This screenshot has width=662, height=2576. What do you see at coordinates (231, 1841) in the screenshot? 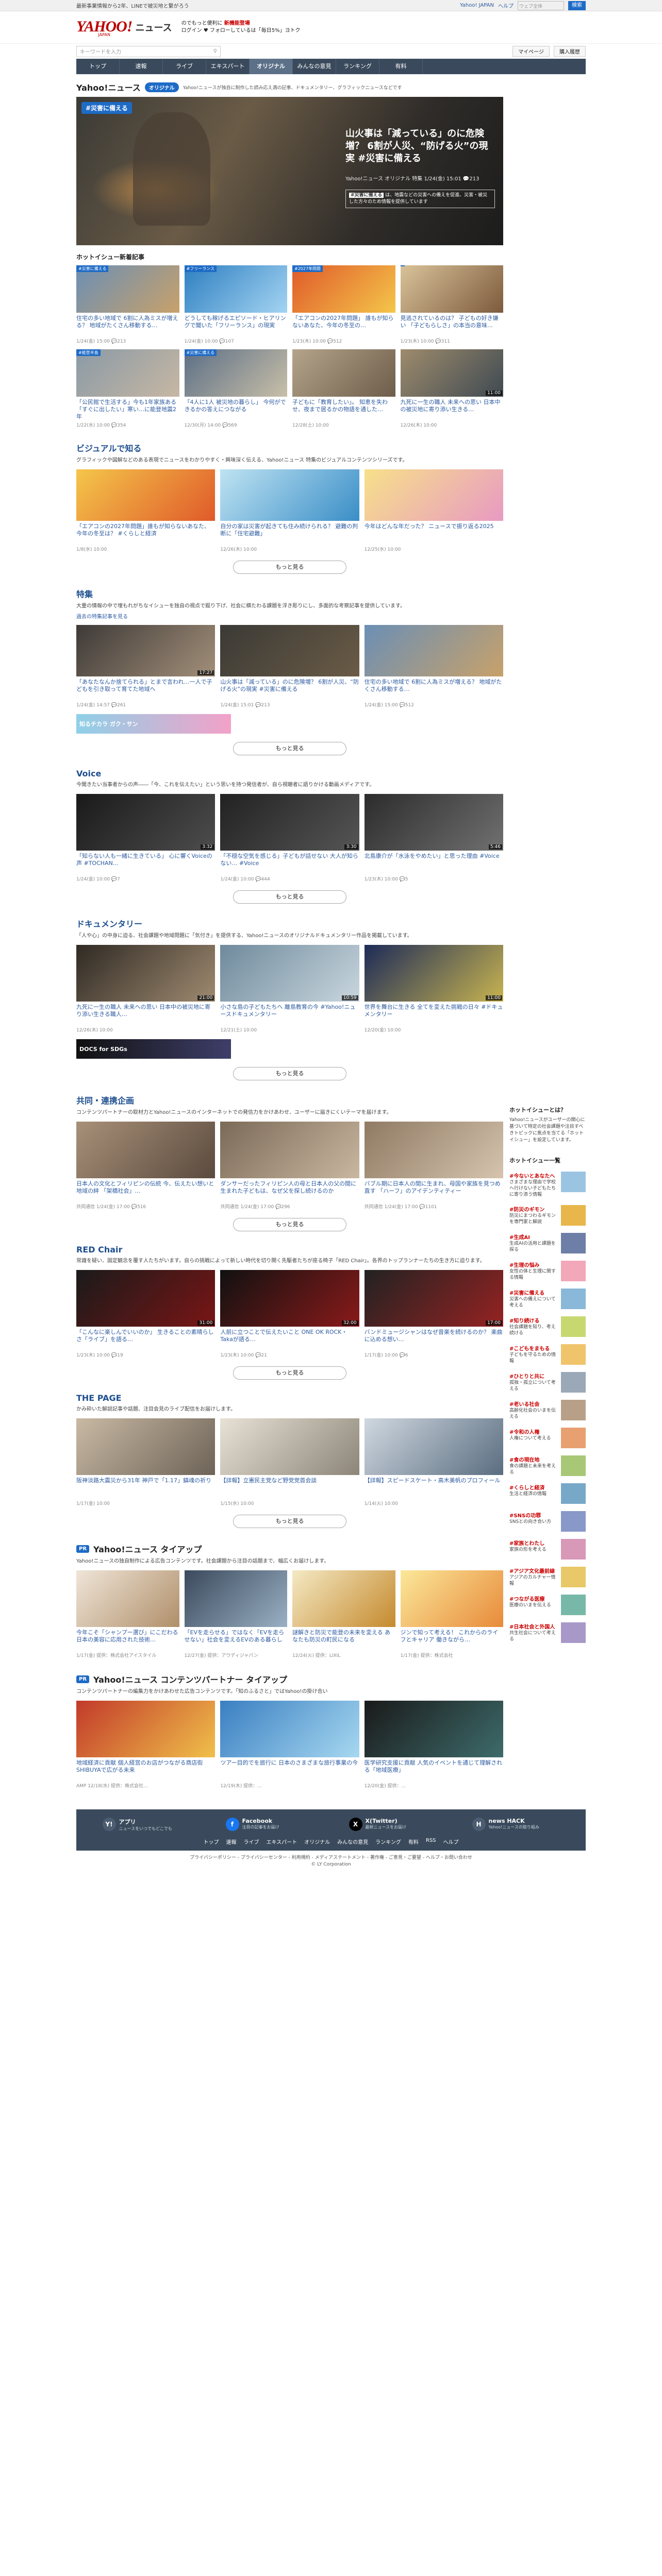
I see `footer-link: 速報` at bounding box center [231, 1841].